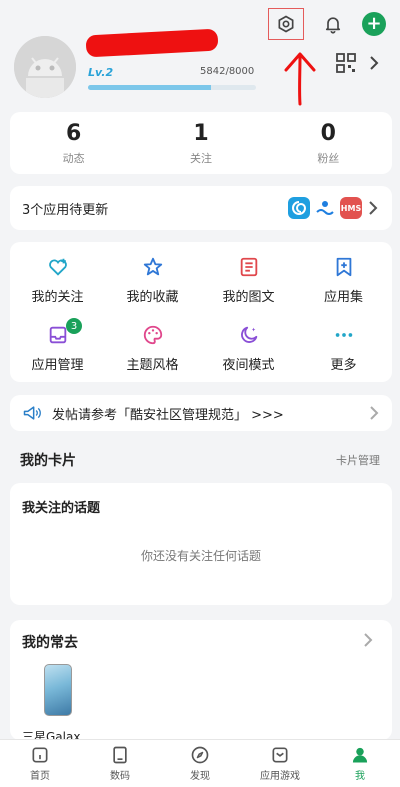 The image size is (400, 787). Describe the element at coordinates (227, 71) in the screenshot. I see `xp-counter: 5842/8000` at that location.